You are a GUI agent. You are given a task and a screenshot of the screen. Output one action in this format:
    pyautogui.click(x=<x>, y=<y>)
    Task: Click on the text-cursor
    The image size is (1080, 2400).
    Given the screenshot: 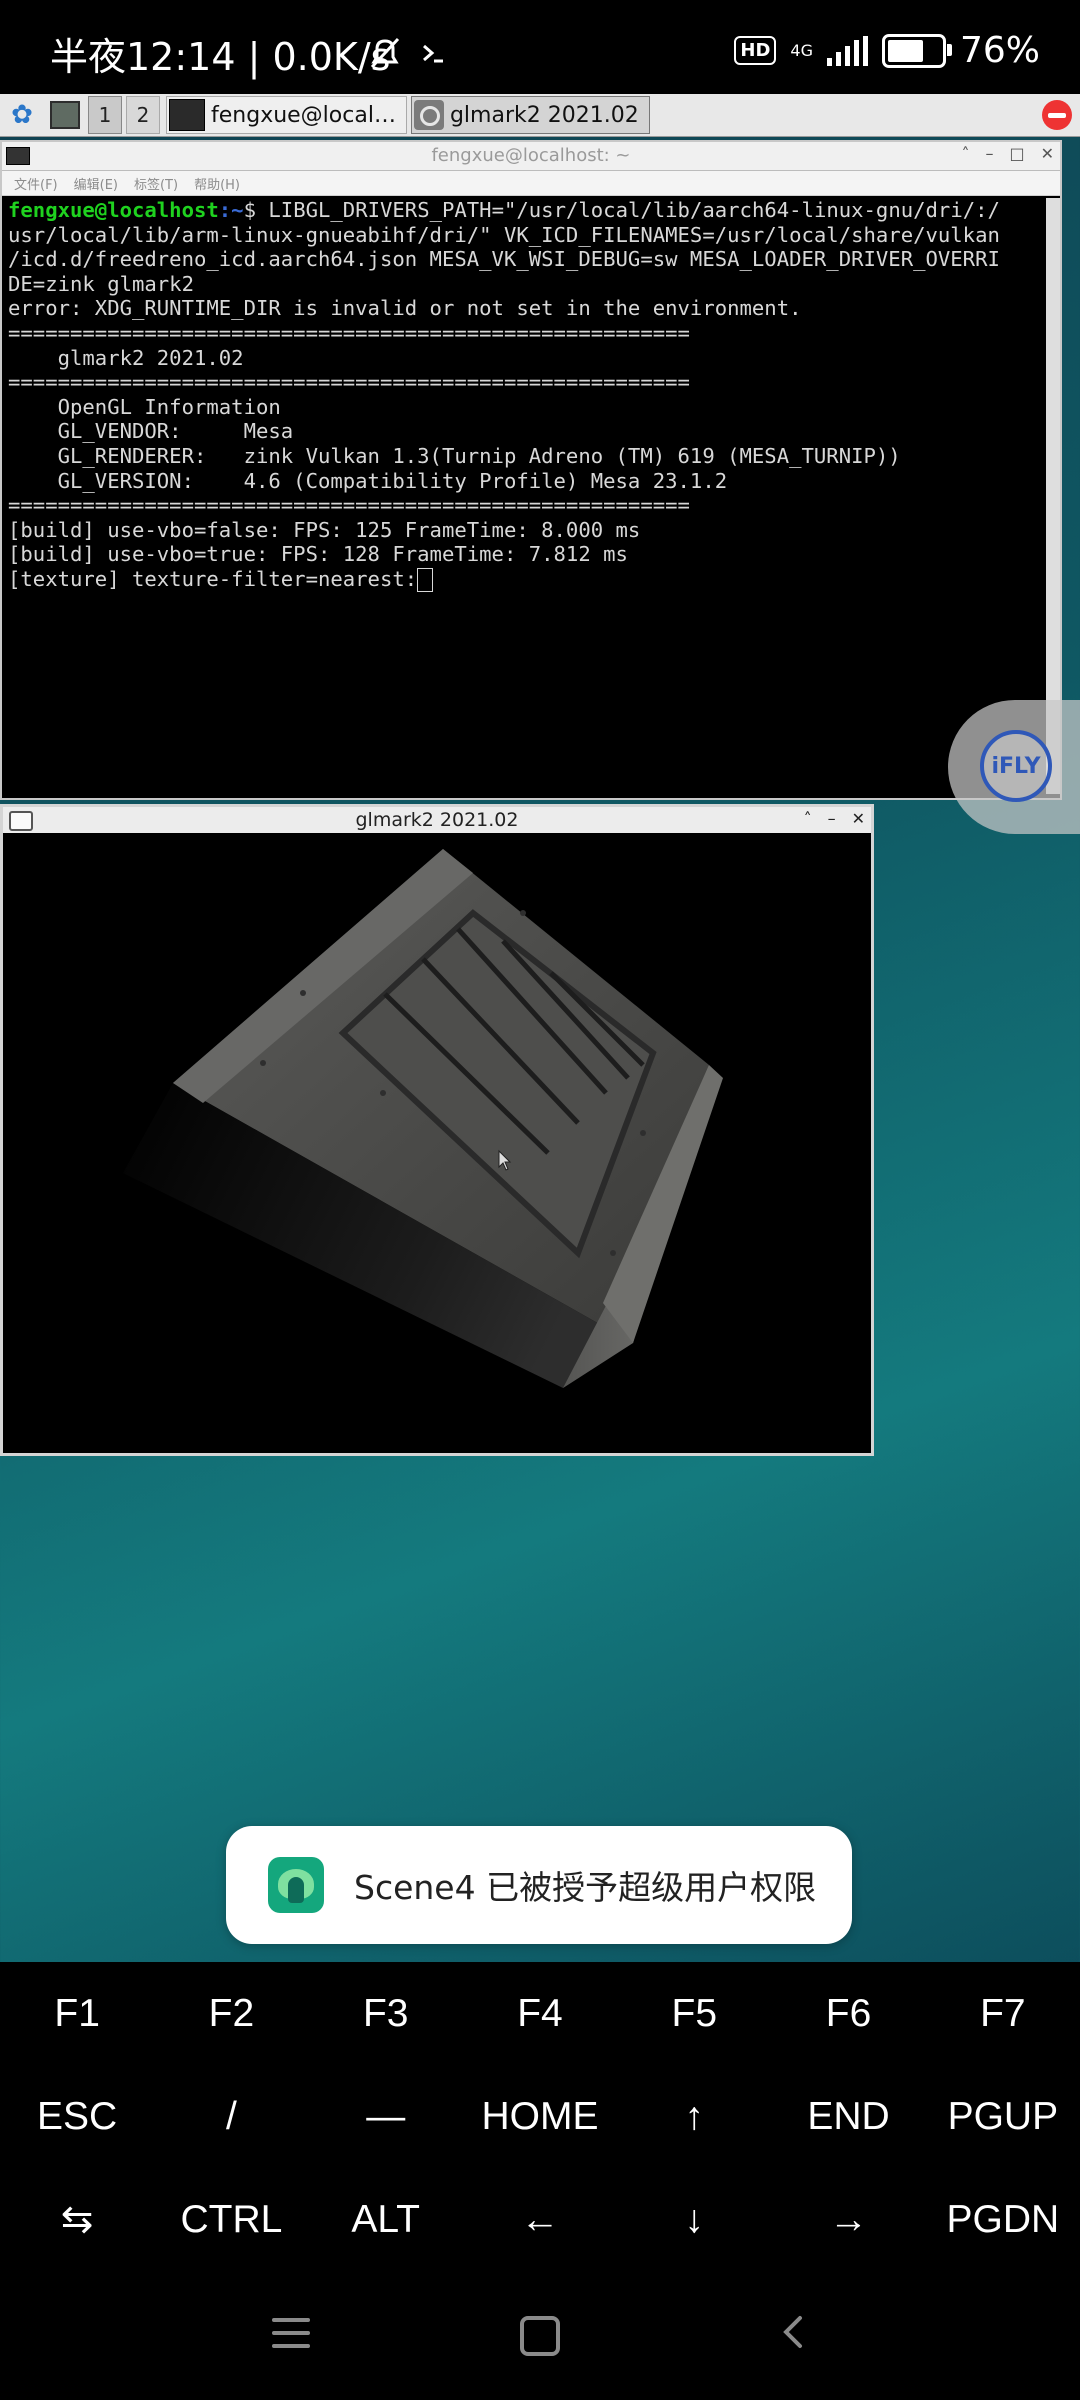 What is the action you would take?
    pyautogui.click(x=425, y=579)
    